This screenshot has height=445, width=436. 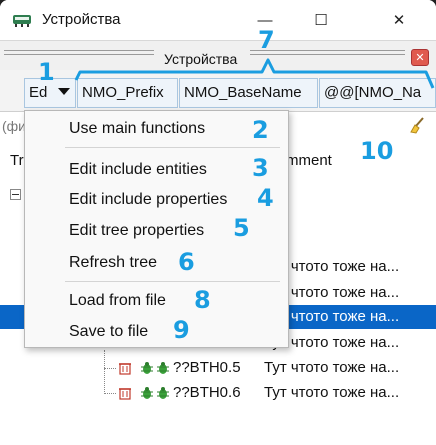 I want to click on annotation-number: 8, so click(x=202, y=300).